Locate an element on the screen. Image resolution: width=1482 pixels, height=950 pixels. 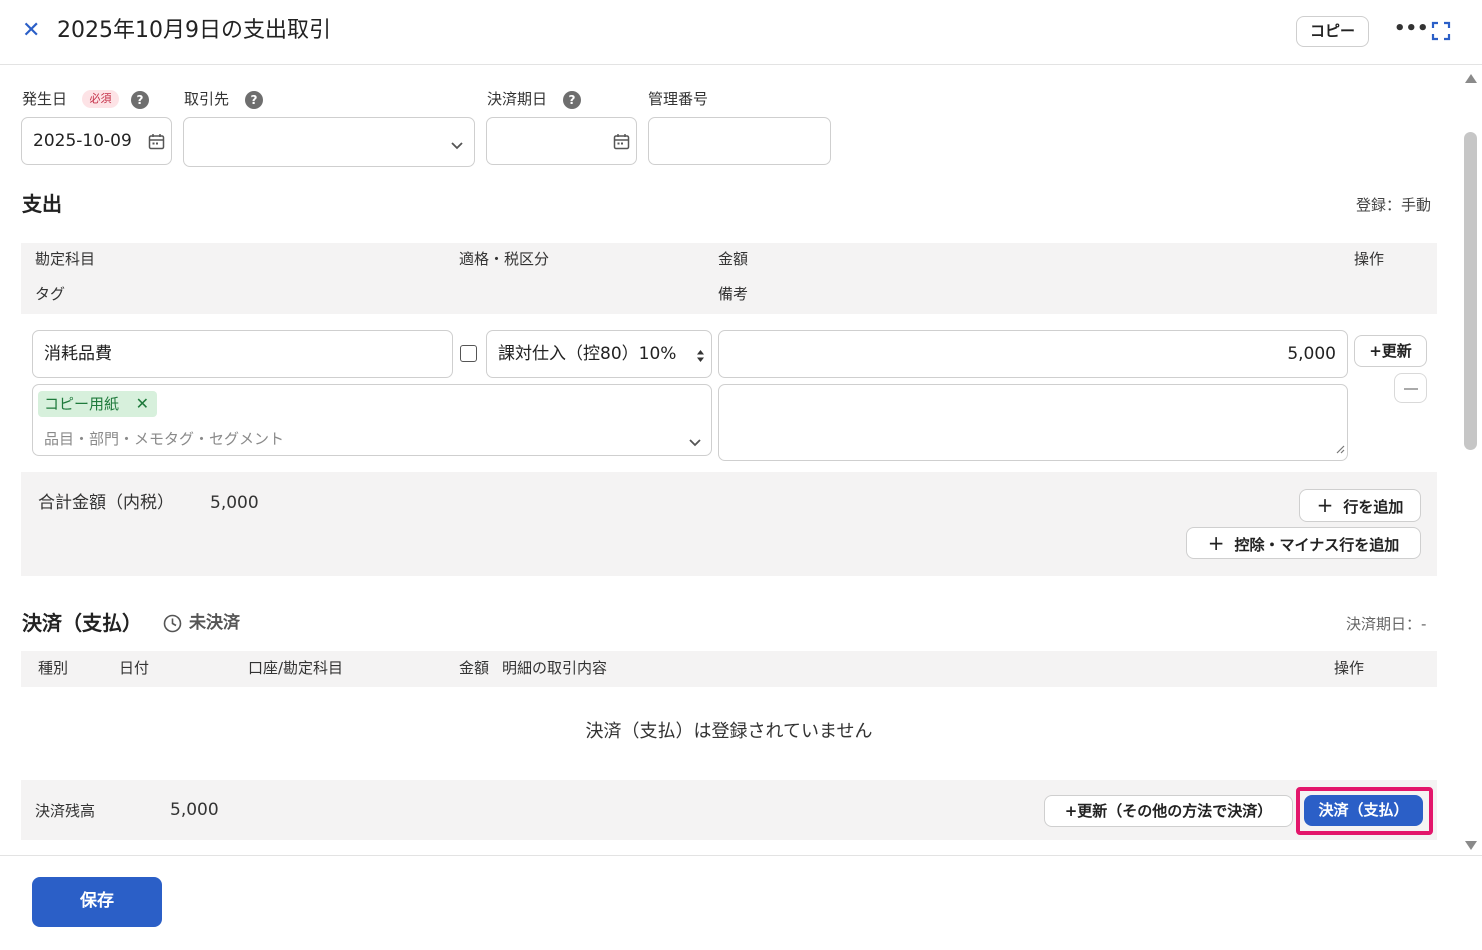
close-icon: ✕ is located at coordinates (33, 31).